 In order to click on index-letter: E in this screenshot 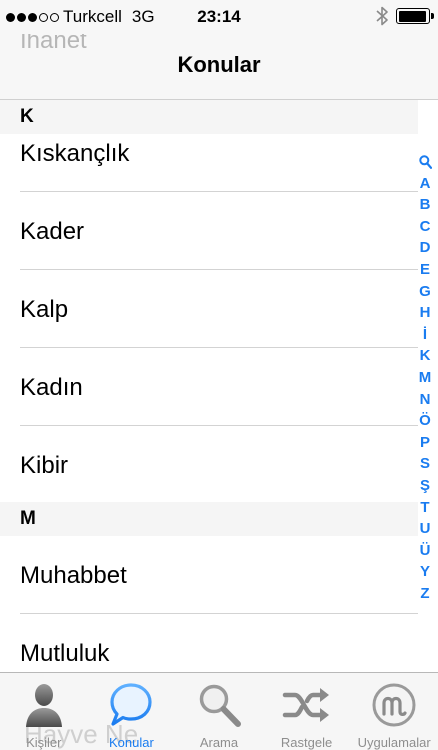, I will do `click(425, 270)`.